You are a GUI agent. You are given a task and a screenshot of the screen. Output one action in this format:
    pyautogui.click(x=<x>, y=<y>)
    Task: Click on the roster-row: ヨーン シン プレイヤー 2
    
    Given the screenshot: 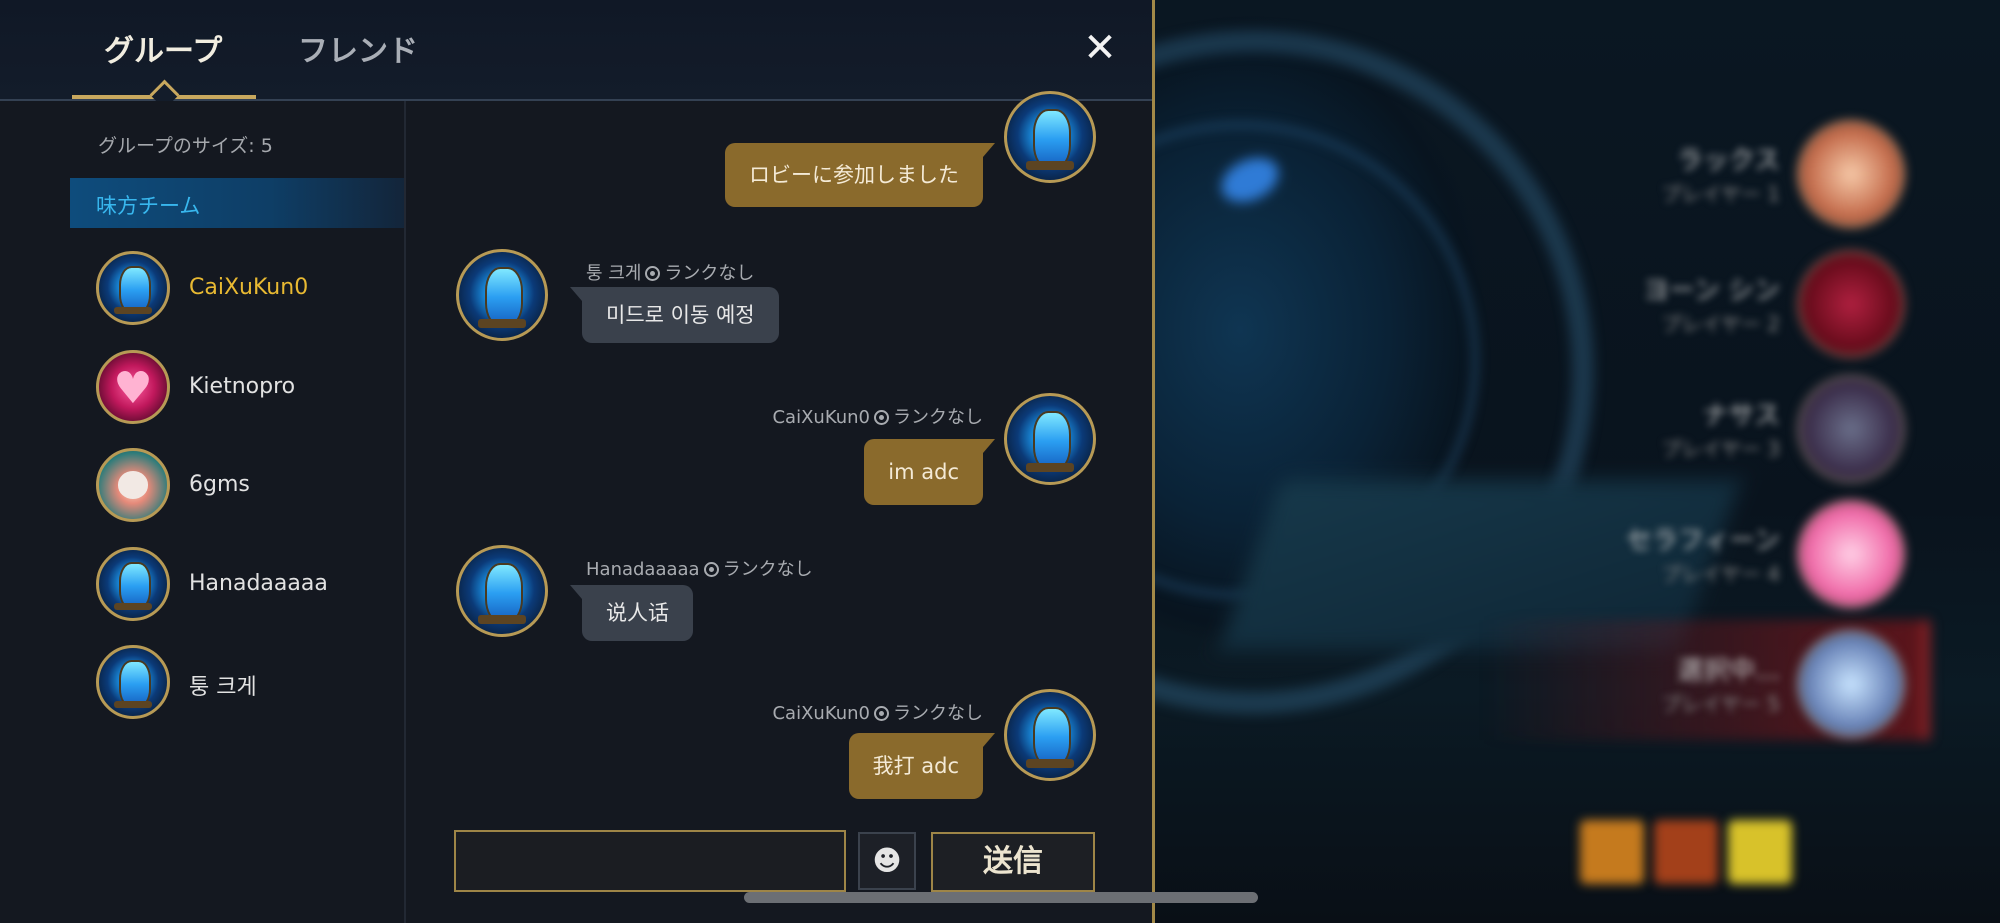 What is the action you would take?
    pyautogui.click(x=1695, y=304)
    